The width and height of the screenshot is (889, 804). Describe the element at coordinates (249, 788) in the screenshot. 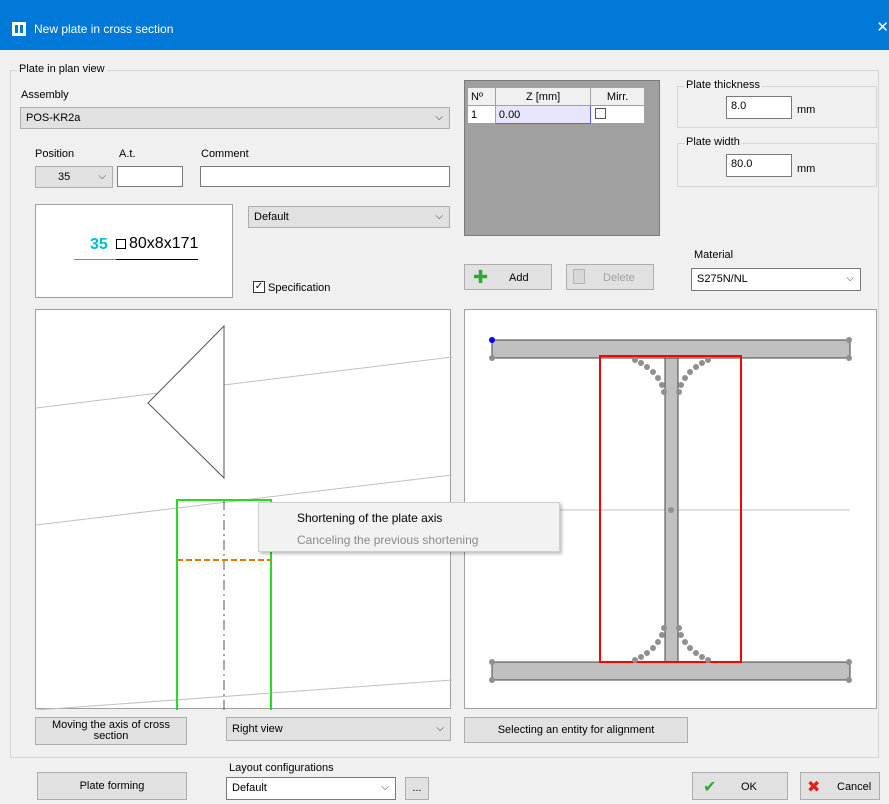

I see `layout-configurations-value: Default` at that location.